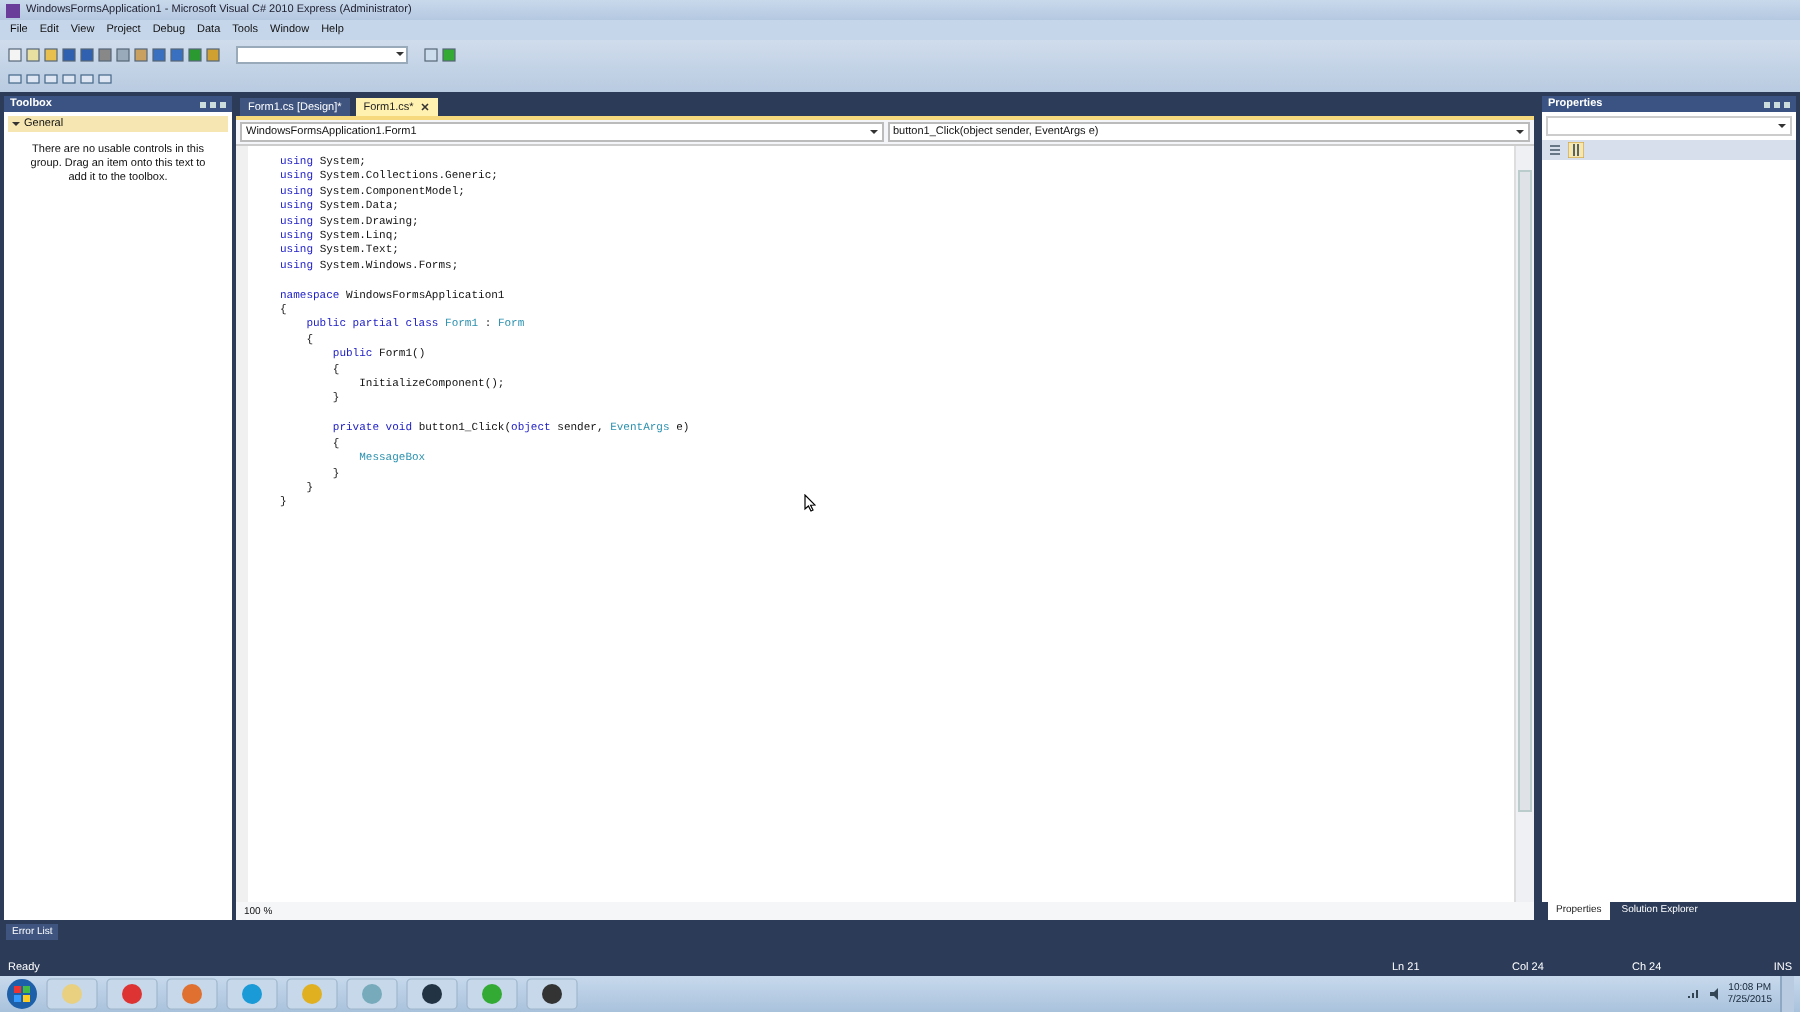 Image resolution: width=1800 pixels, height=1012 pixels. Describe the element at coordinates (322, 55) in the screenshot. I see `solution-config-combo` at that location.